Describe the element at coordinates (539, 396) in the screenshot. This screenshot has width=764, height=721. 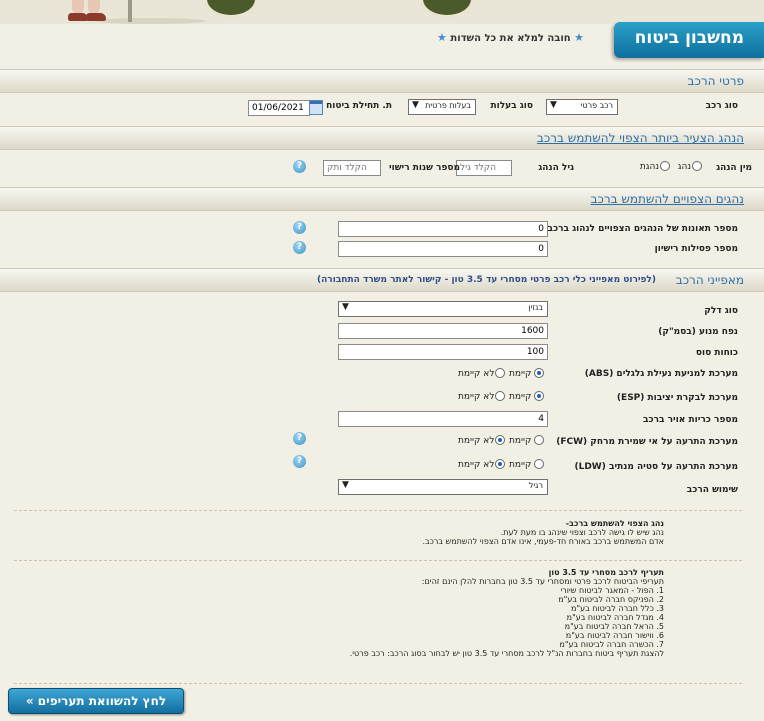
I see `esp-exists-radio` at that location.